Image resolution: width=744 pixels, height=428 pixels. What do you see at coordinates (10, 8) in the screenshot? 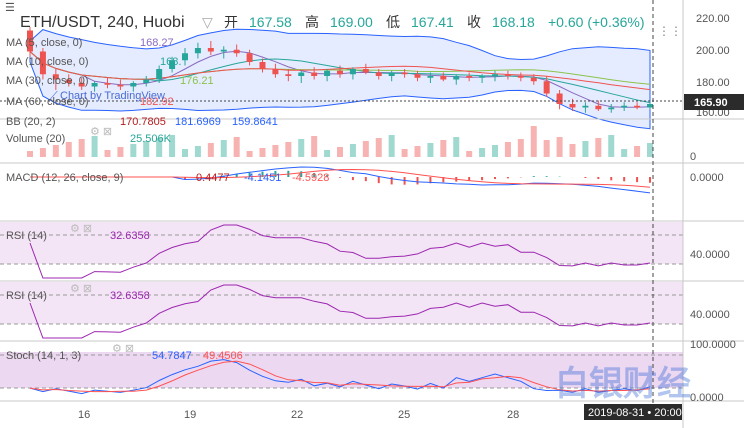
I see `chart-settings-icon: ☰` at bounding box center [10, 8].